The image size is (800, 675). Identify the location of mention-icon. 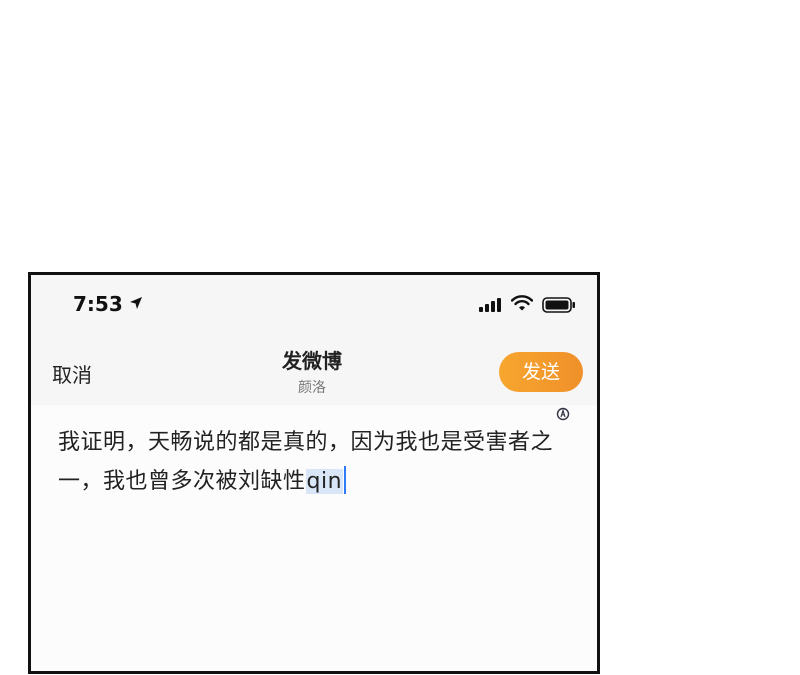
(563, 414).